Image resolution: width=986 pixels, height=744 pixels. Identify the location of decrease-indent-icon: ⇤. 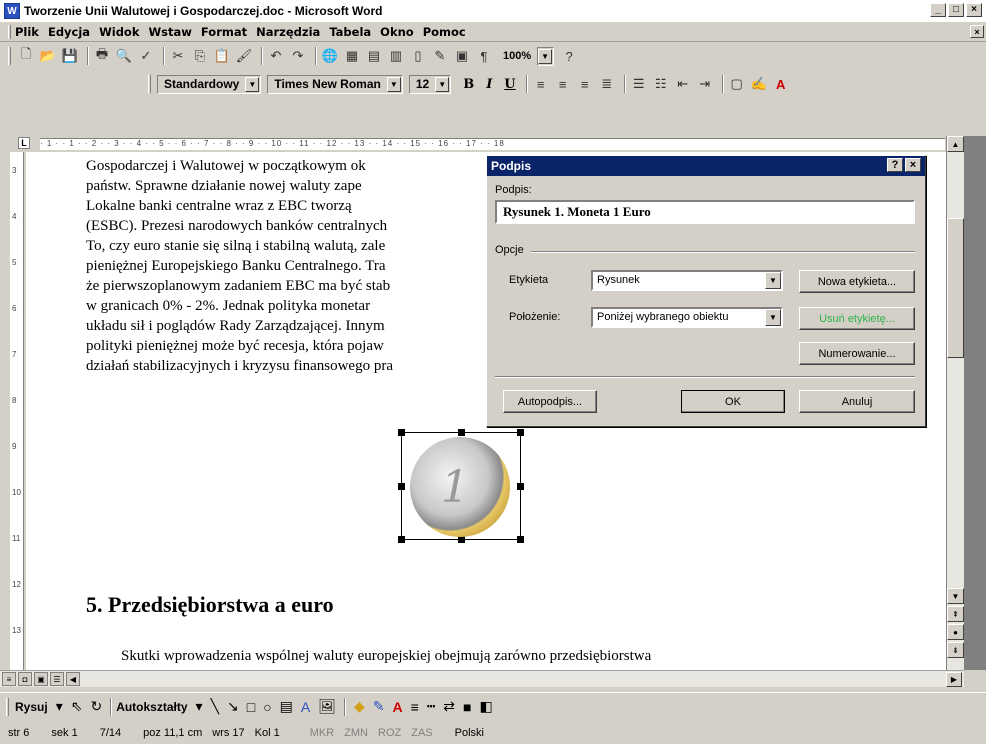
(683, 84).